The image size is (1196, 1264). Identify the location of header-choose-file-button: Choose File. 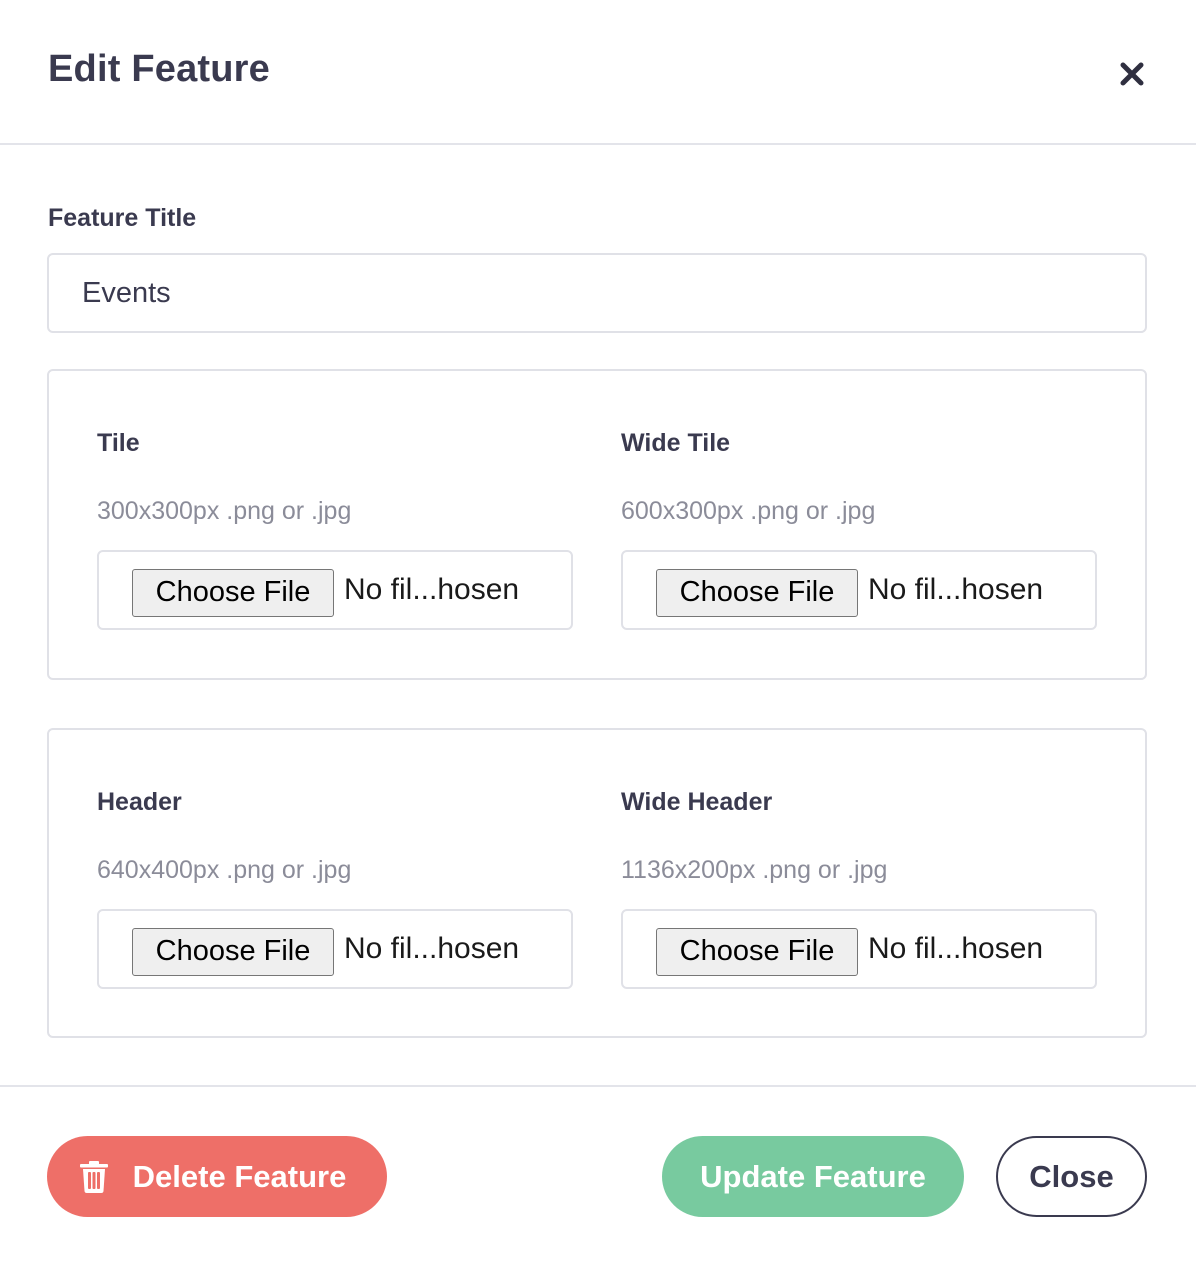
(233, 952).